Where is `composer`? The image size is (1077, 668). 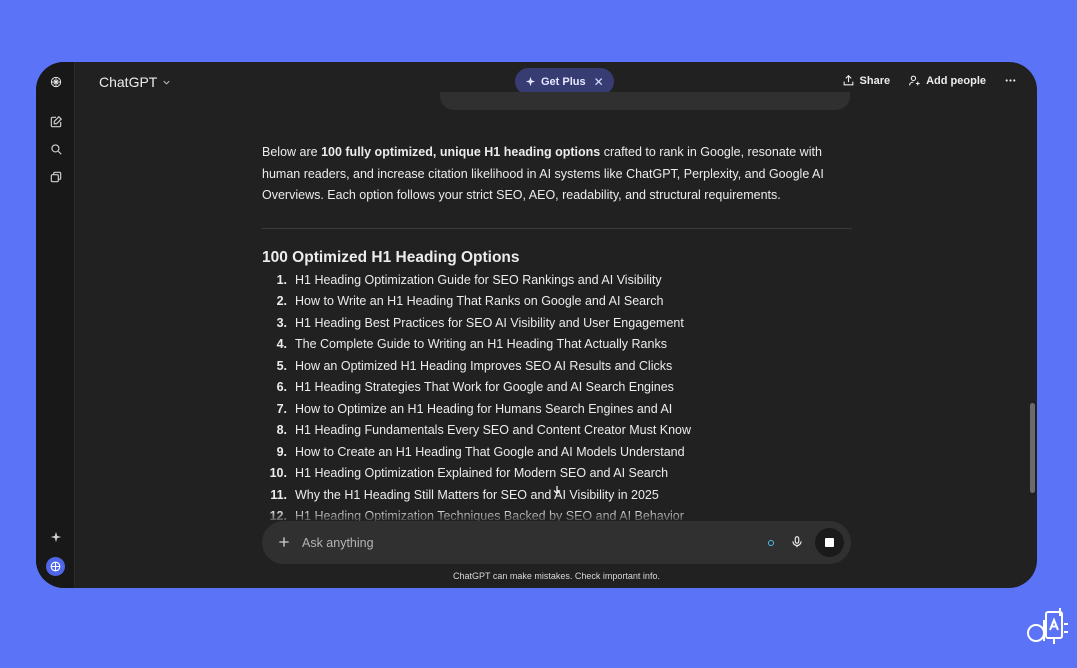 composer is located at coordinates (556, 542).